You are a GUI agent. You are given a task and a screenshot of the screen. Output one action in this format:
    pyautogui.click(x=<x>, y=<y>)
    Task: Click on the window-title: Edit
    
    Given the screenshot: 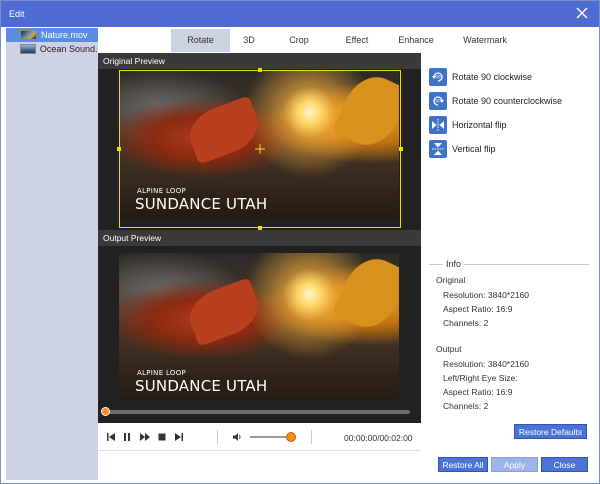 What is the action you would take?
    pyautogui.click(x=17, y=14)
    